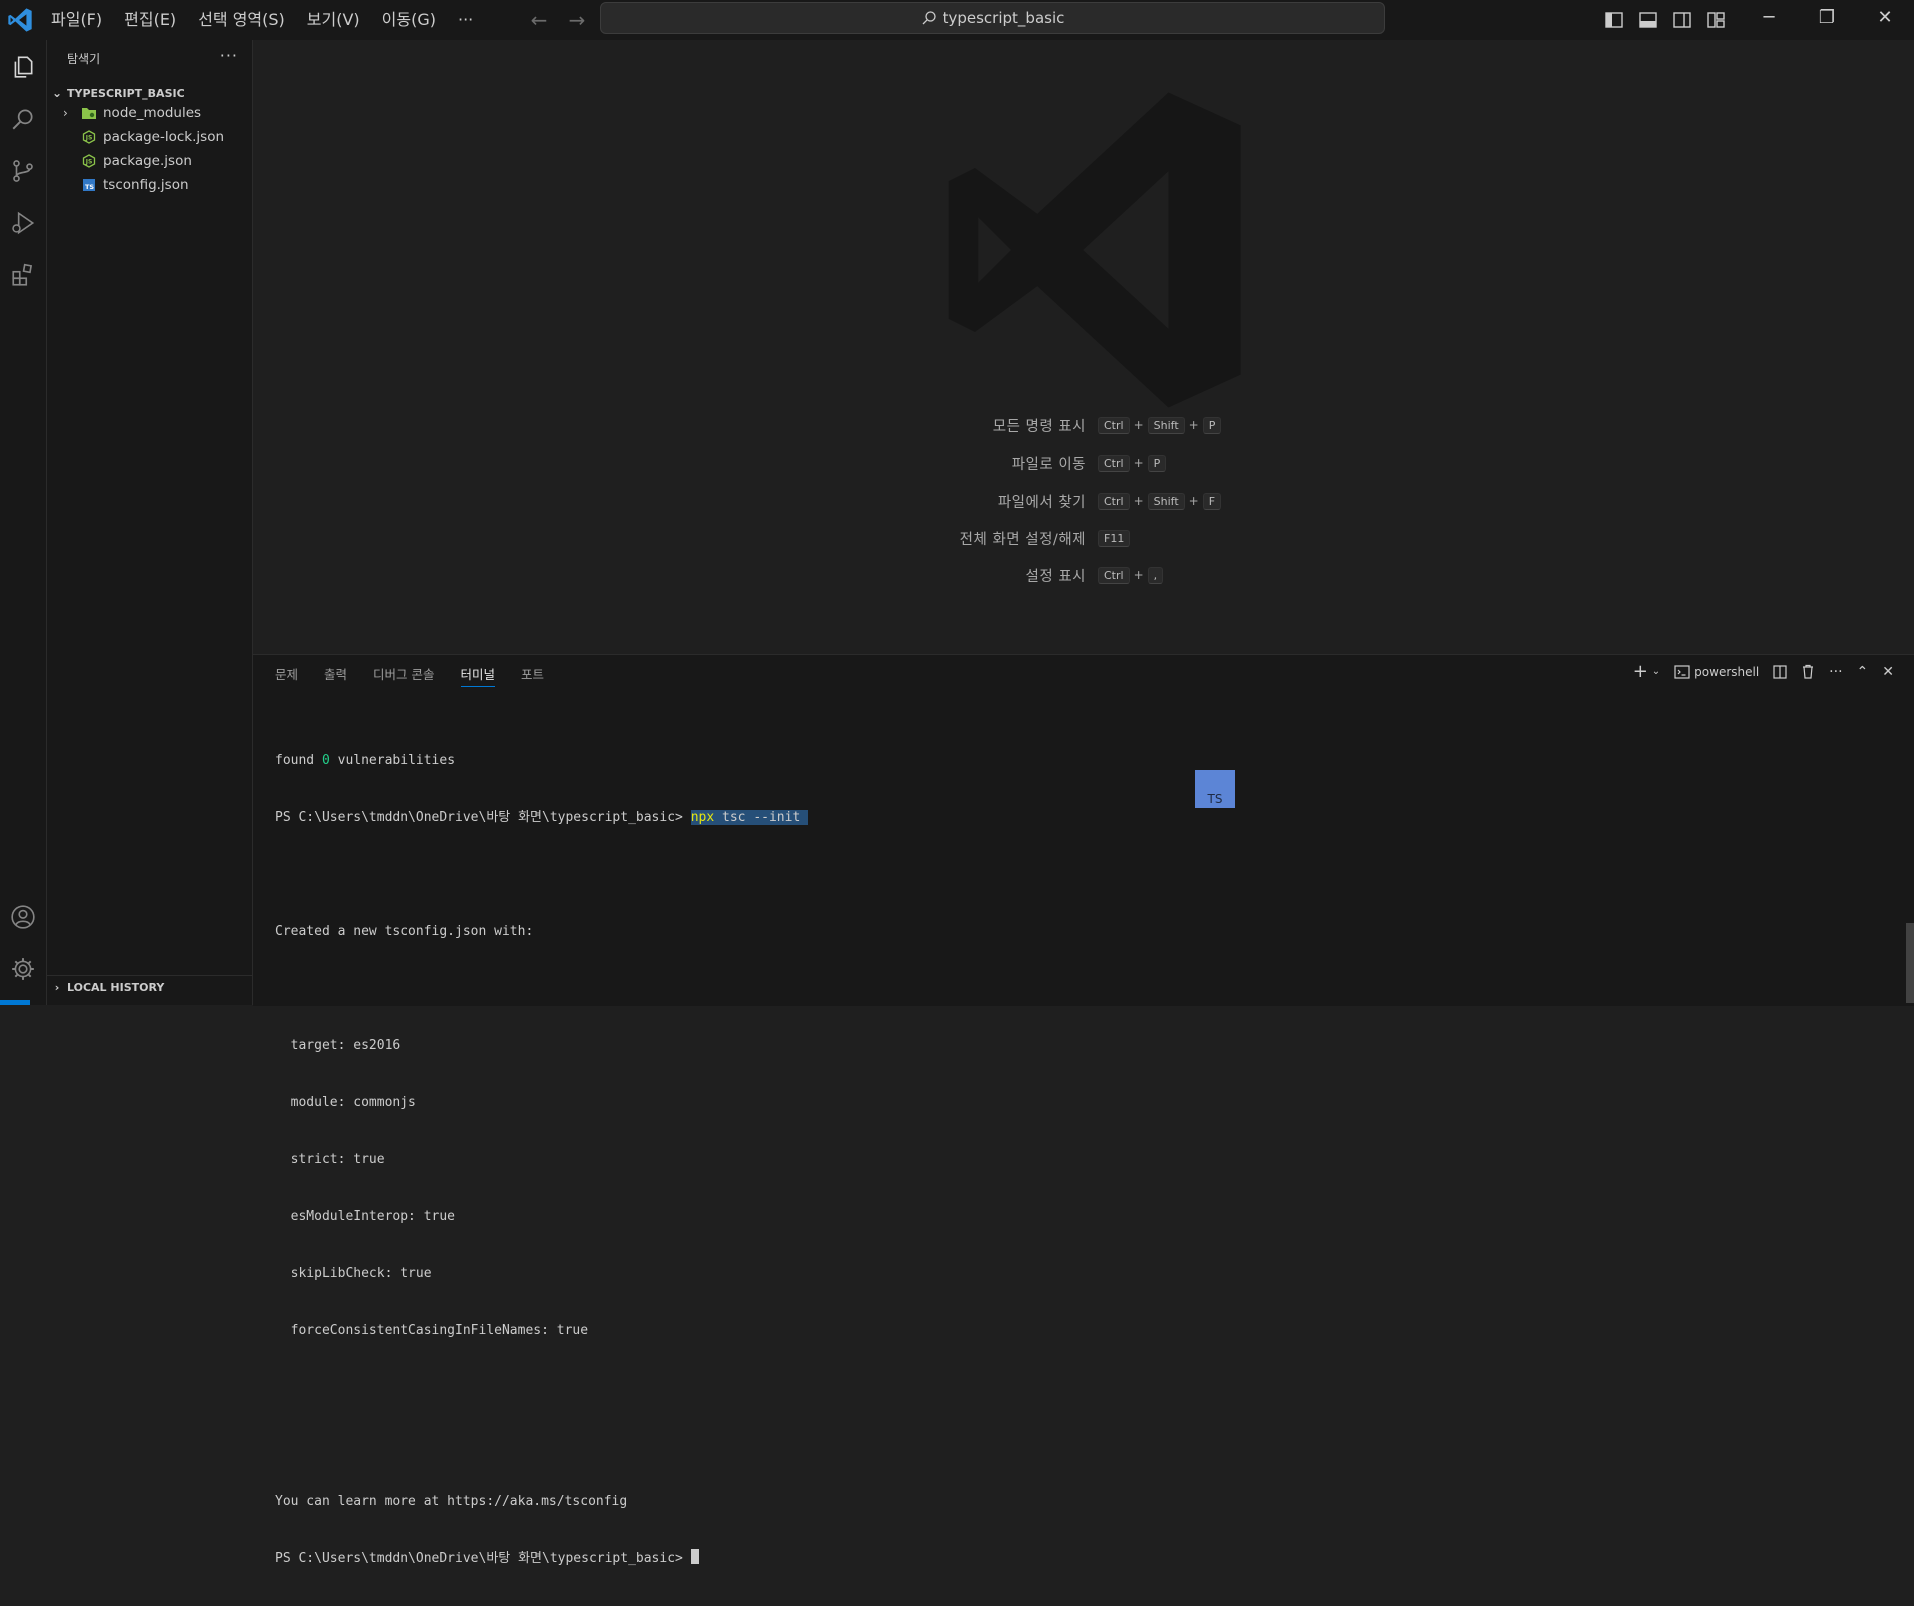 The image size is (1914, 1606). What do you see at coordinates (150, 20) in the screenshot?
I see `menu-edit: 편집(E)` at bounding box center [150, 20].